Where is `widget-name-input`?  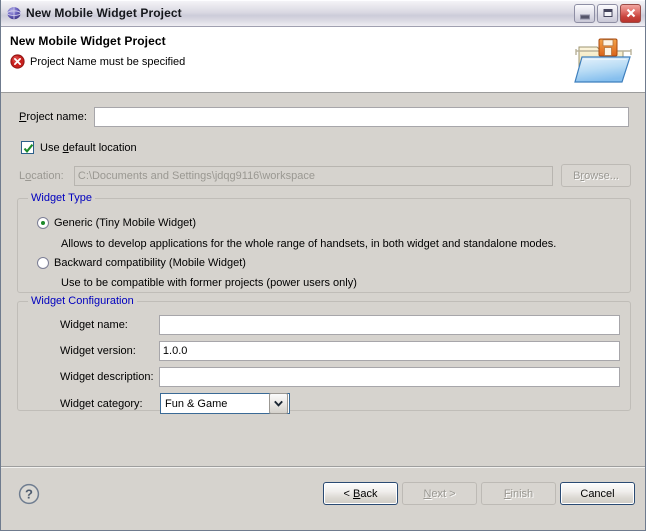
widget-name-input is located at coordinates (389, 325).